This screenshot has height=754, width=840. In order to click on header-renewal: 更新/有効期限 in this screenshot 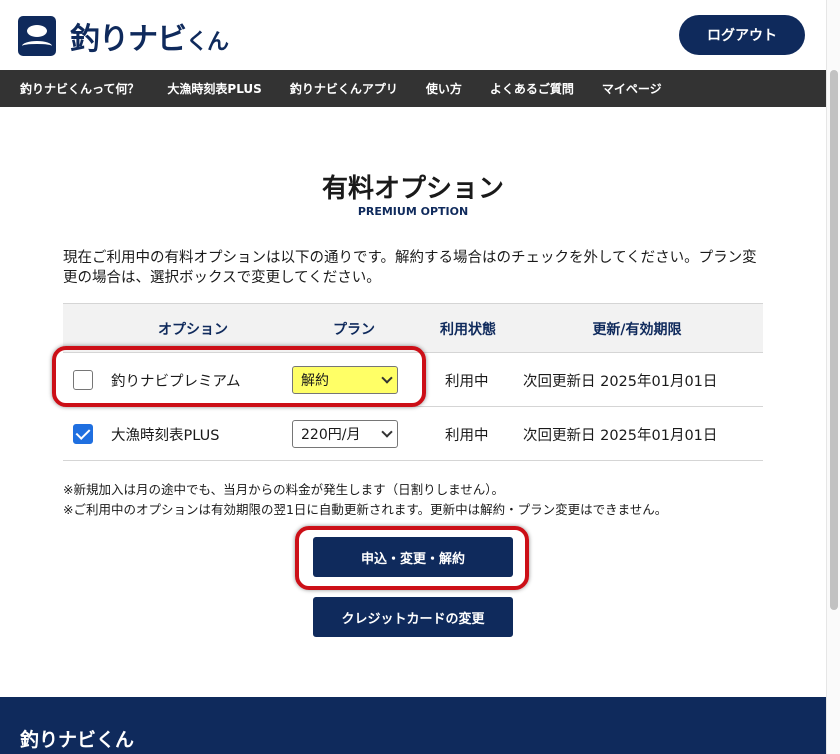, I will do `click(637, 330)`.